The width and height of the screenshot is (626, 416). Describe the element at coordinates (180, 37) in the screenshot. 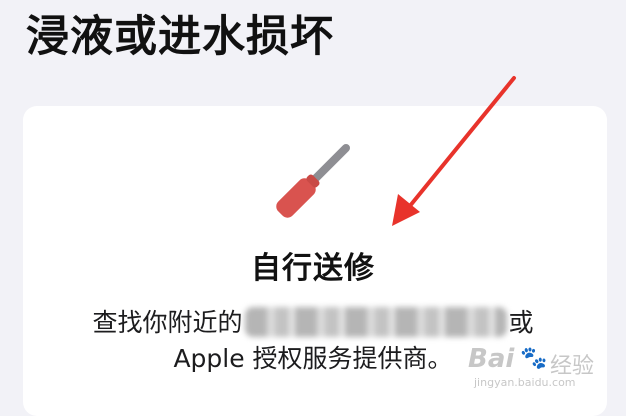

I see `page-title: 浸液或进水损坏` at that location.